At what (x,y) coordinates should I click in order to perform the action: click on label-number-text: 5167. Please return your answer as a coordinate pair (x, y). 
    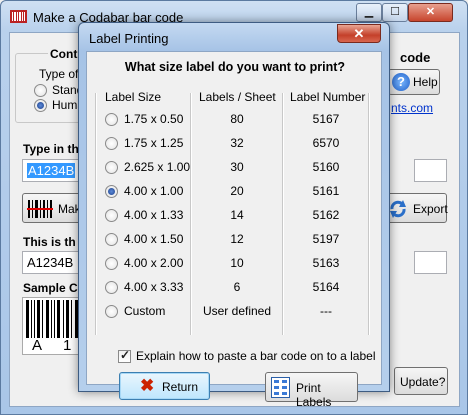
    Looking at the image, I should click on (326, 119).